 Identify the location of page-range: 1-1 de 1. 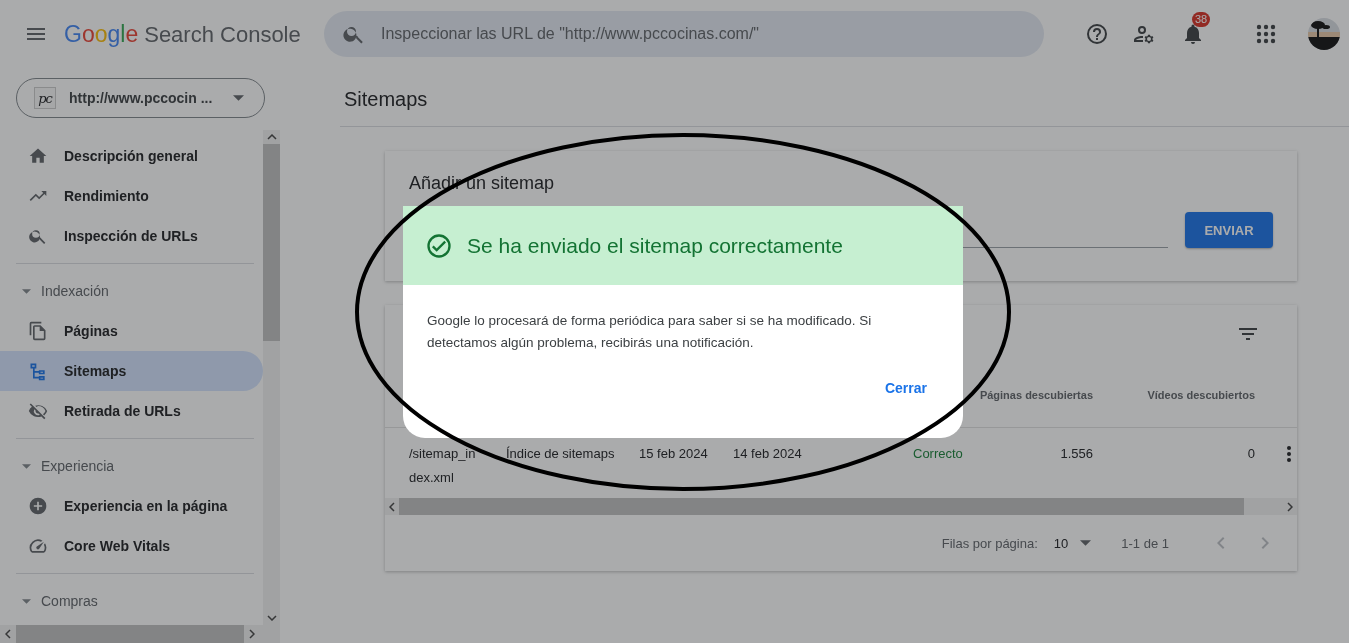
(1145, 543).